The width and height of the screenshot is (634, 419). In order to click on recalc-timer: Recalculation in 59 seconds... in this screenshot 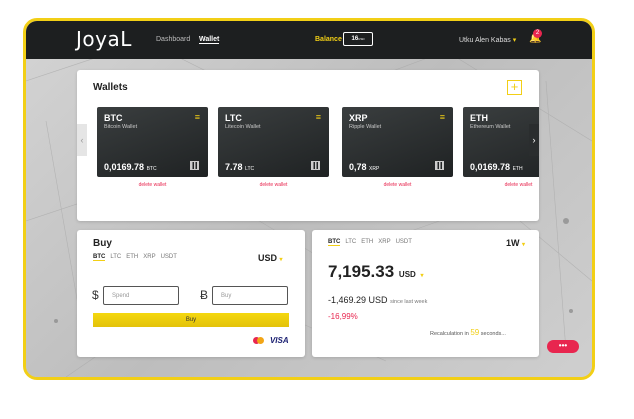, I will do `click(468, 332)`.